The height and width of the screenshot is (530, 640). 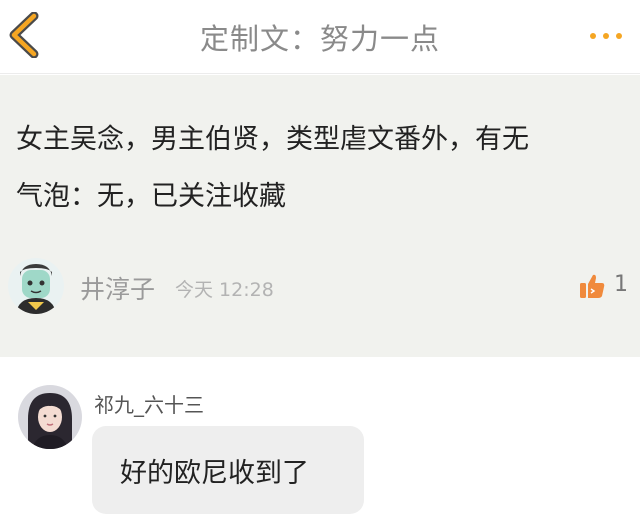 What do you see at coordinates (151, 196) in the screenshot?
I see `post-body-line: 气泡：无，已关注收藏` at bounding box center [151, 196].